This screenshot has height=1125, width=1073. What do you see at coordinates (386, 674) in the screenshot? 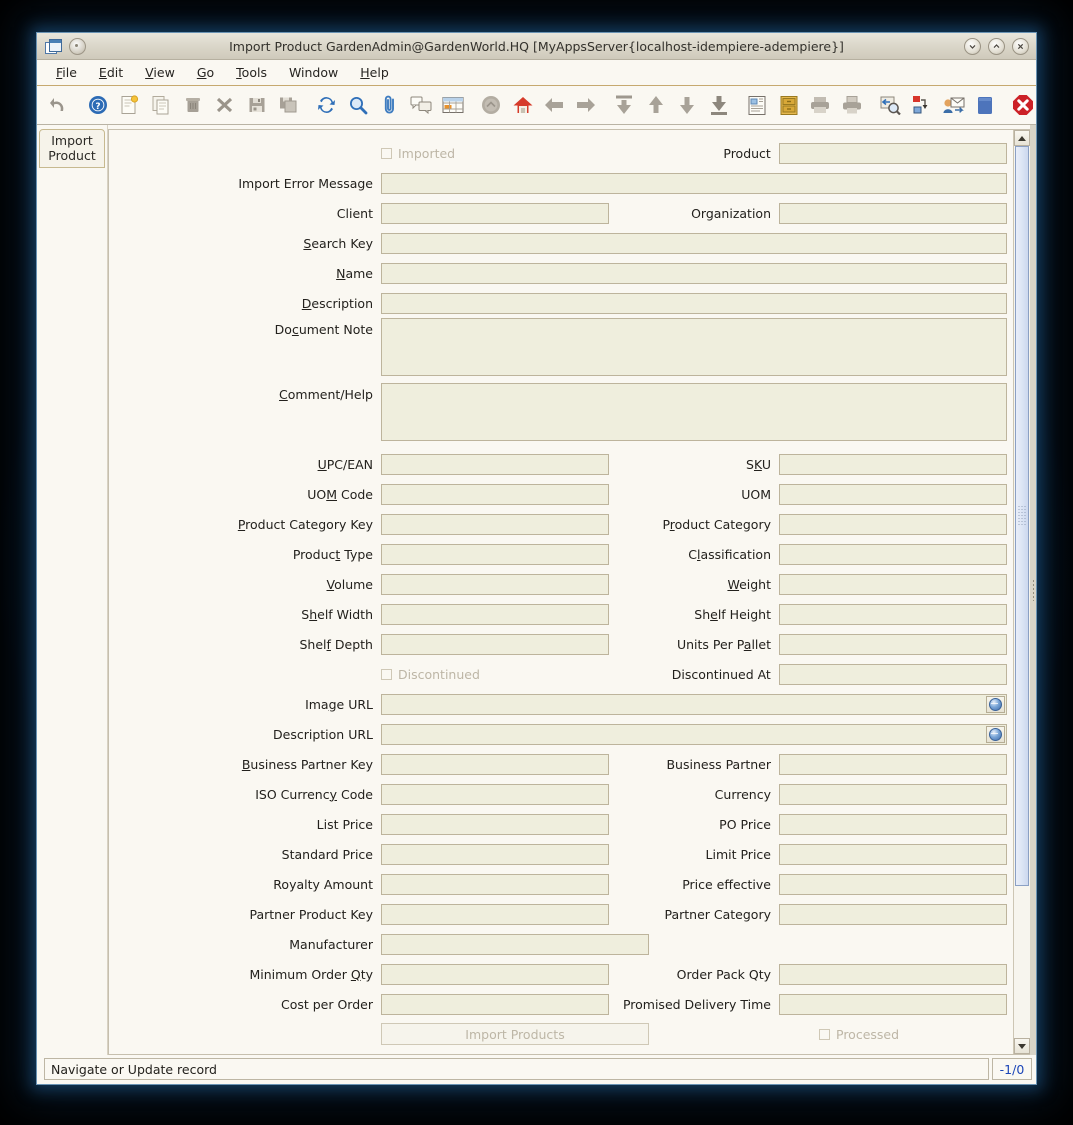
I see `discontinued-checkbox` at bounding box center [386, 674].